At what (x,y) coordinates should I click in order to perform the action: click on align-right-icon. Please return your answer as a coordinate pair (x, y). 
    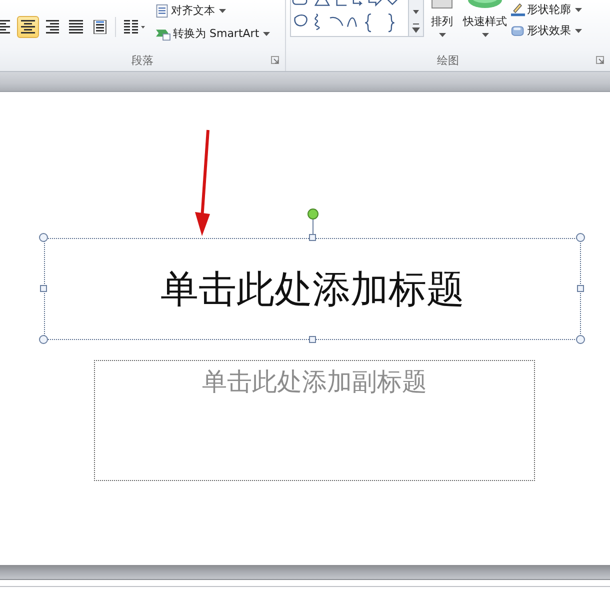
    Looking at the image, I should click on (52, 27).